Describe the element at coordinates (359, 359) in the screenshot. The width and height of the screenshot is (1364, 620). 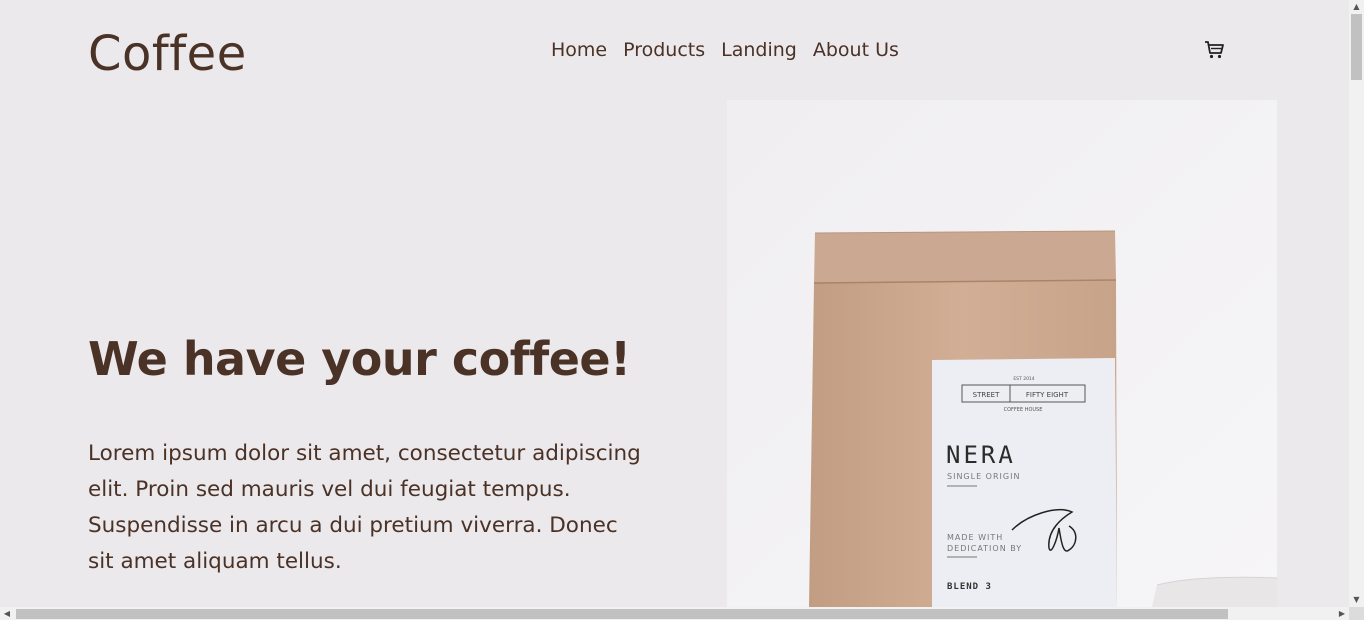
I see `hero-title: We have your coffee!` at that location.